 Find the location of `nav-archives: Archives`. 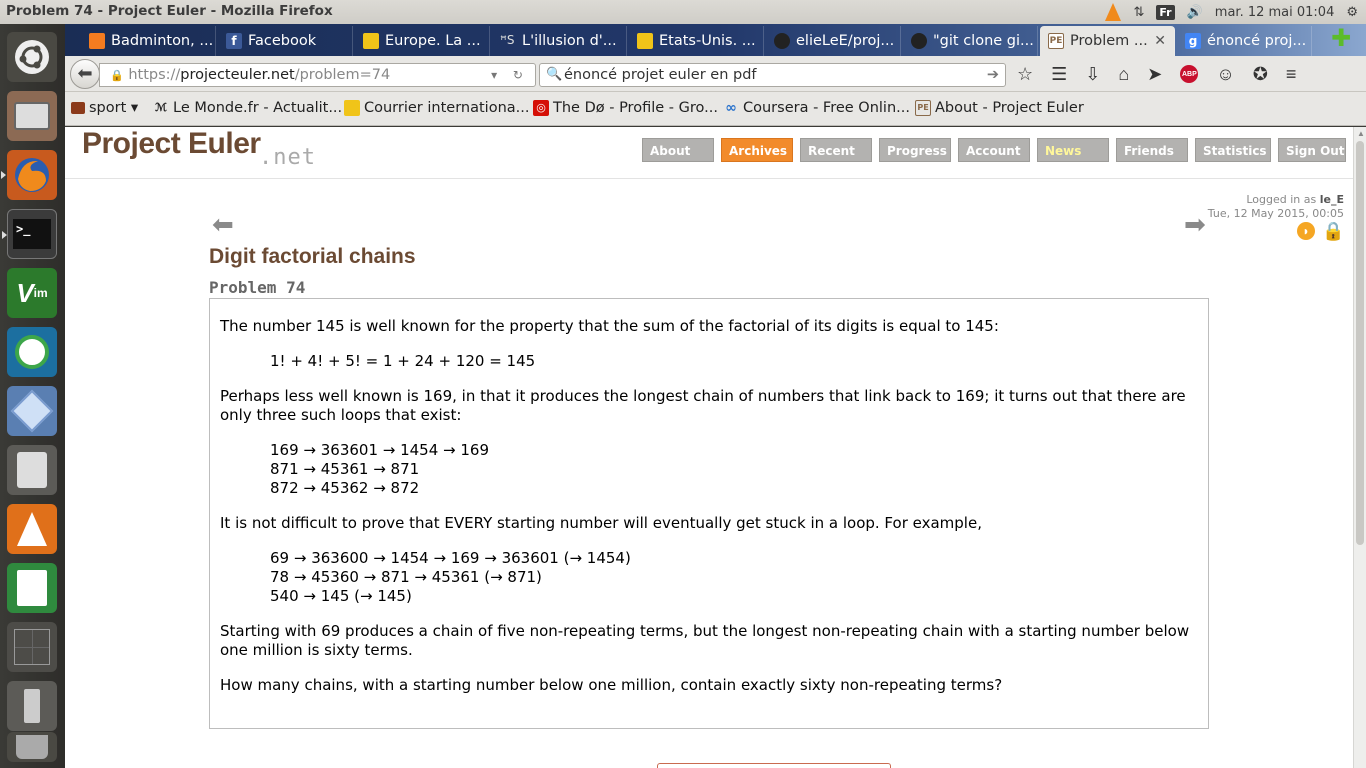

nav-archives: Archives is located at coordinates (757, 150).